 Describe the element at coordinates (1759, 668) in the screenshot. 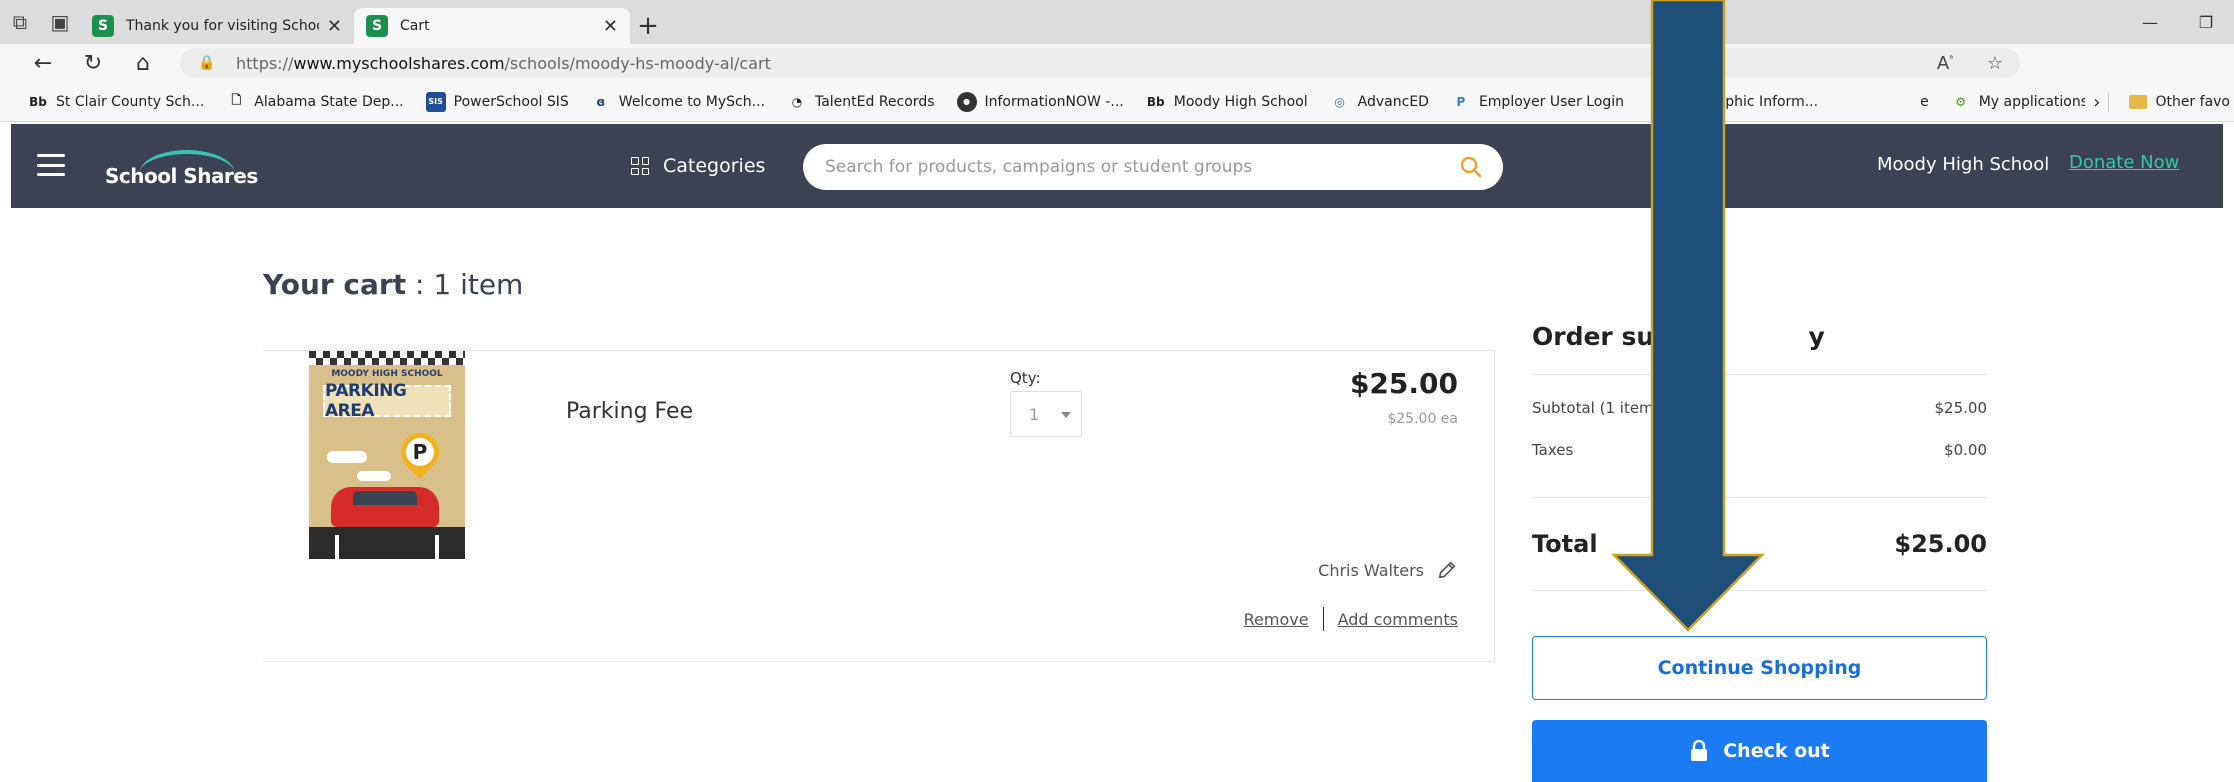

I see `continue-shopping-button: Continue Shopping` at that location.